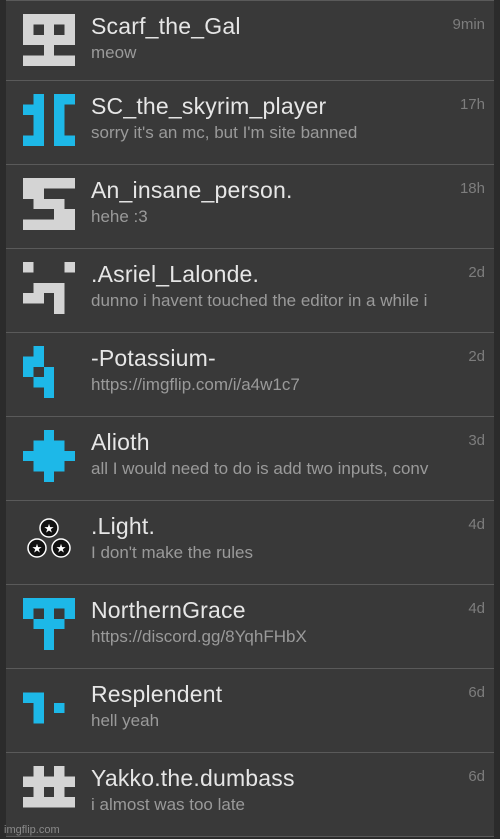  Describe the element at coordinates (250, 207) in the screenshot. I see `conversation-item: An_insane_person. hehe :3 18h` at that location.